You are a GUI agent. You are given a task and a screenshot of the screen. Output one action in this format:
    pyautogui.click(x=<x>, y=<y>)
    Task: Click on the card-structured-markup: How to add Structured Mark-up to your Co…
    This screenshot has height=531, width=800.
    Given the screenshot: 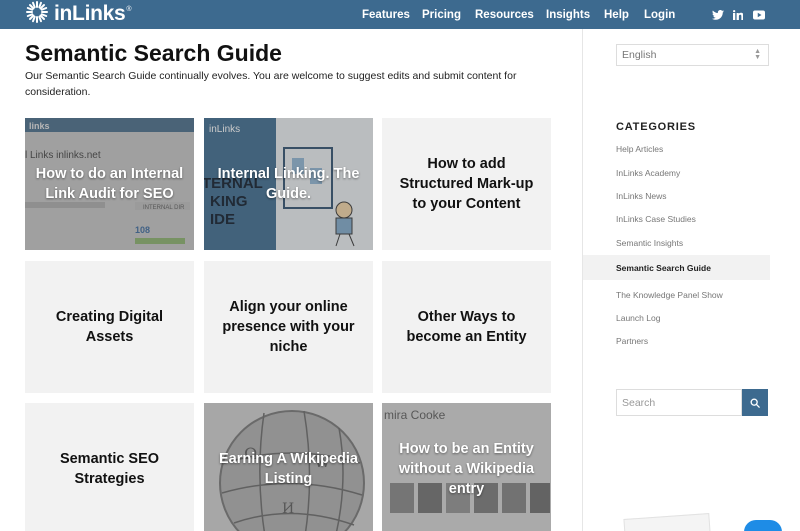 What is the action you would take?
    pyautogui.click(x=466, y=184)
    